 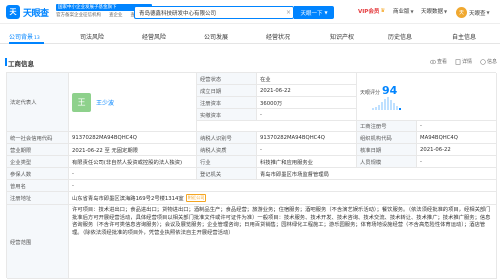 What do you see at coordinates (26, 43) in the screenshot?
I see `active-tab-indicator` at bounding box center [26, 43].